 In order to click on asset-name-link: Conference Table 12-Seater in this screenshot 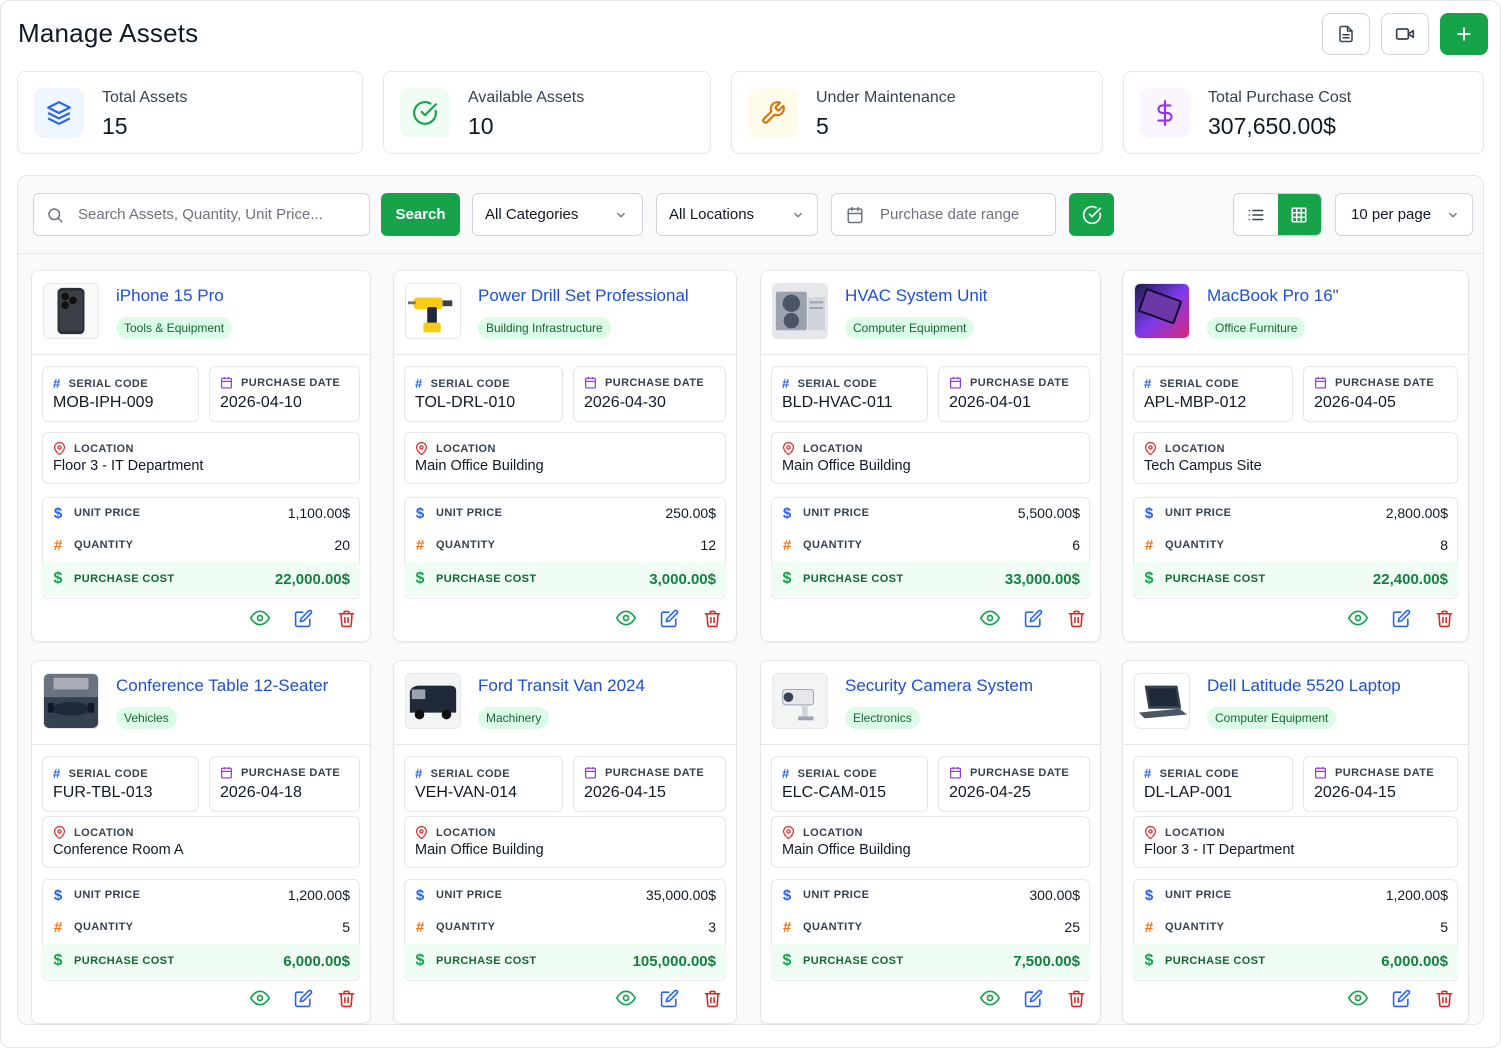, I will do `click(222, 686)`.